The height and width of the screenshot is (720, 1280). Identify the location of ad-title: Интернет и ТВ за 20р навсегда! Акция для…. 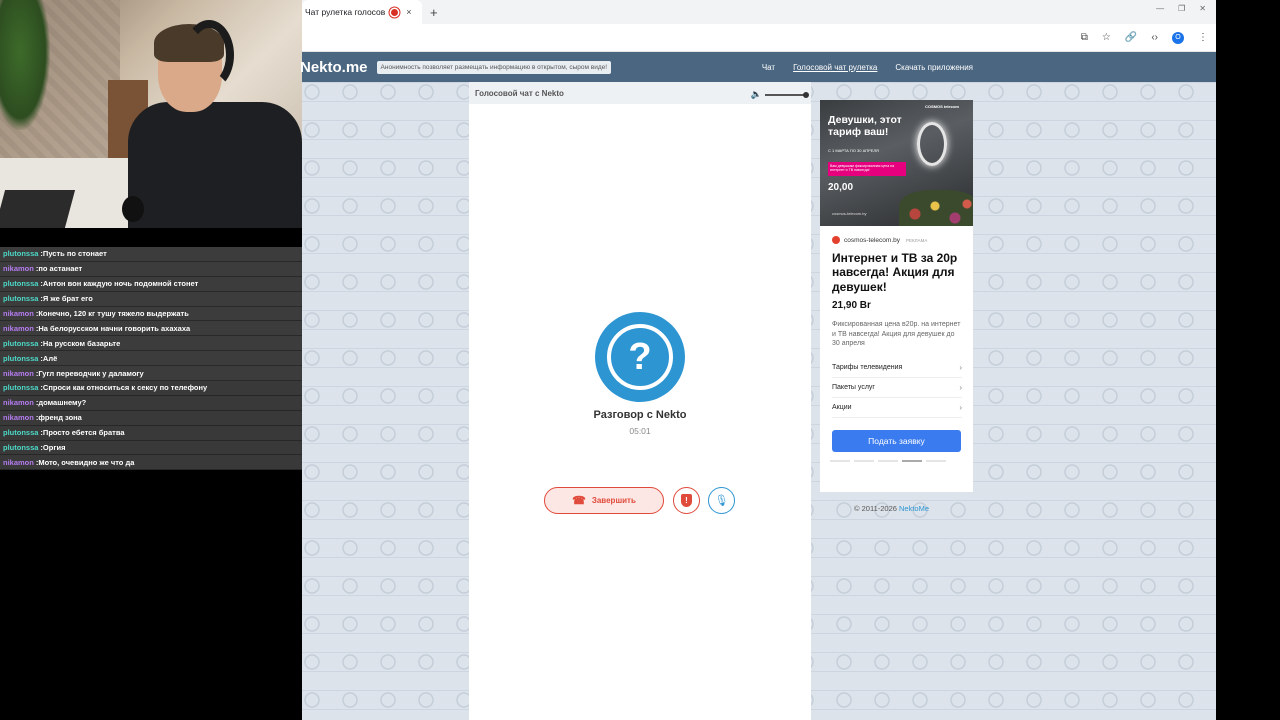
(899, 272).